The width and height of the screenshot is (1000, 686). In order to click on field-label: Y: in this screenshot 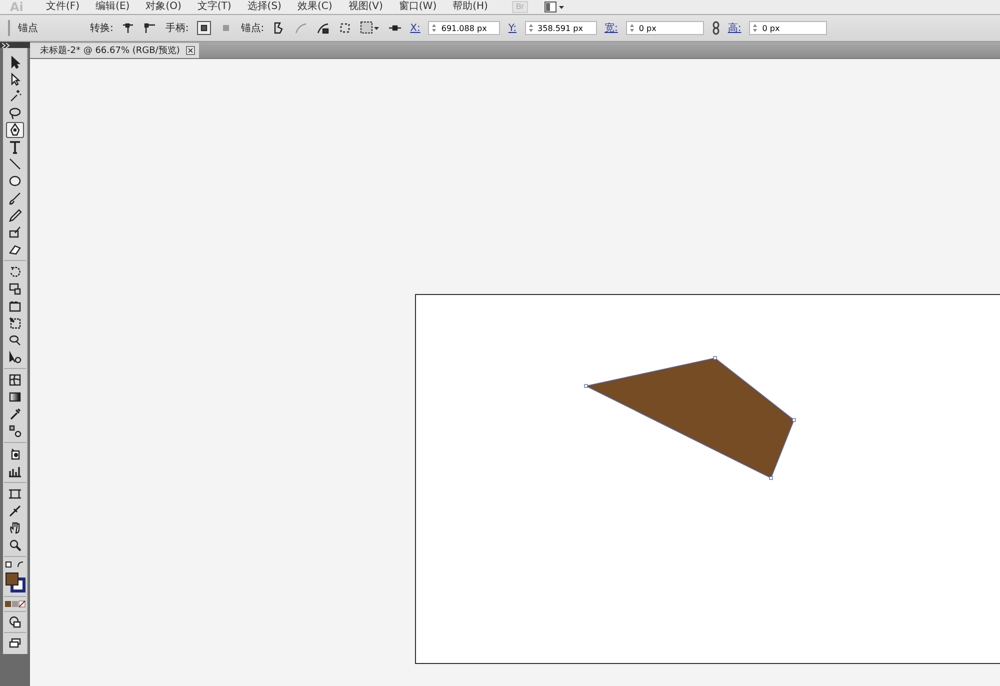, I will do `click(512, 28)`.